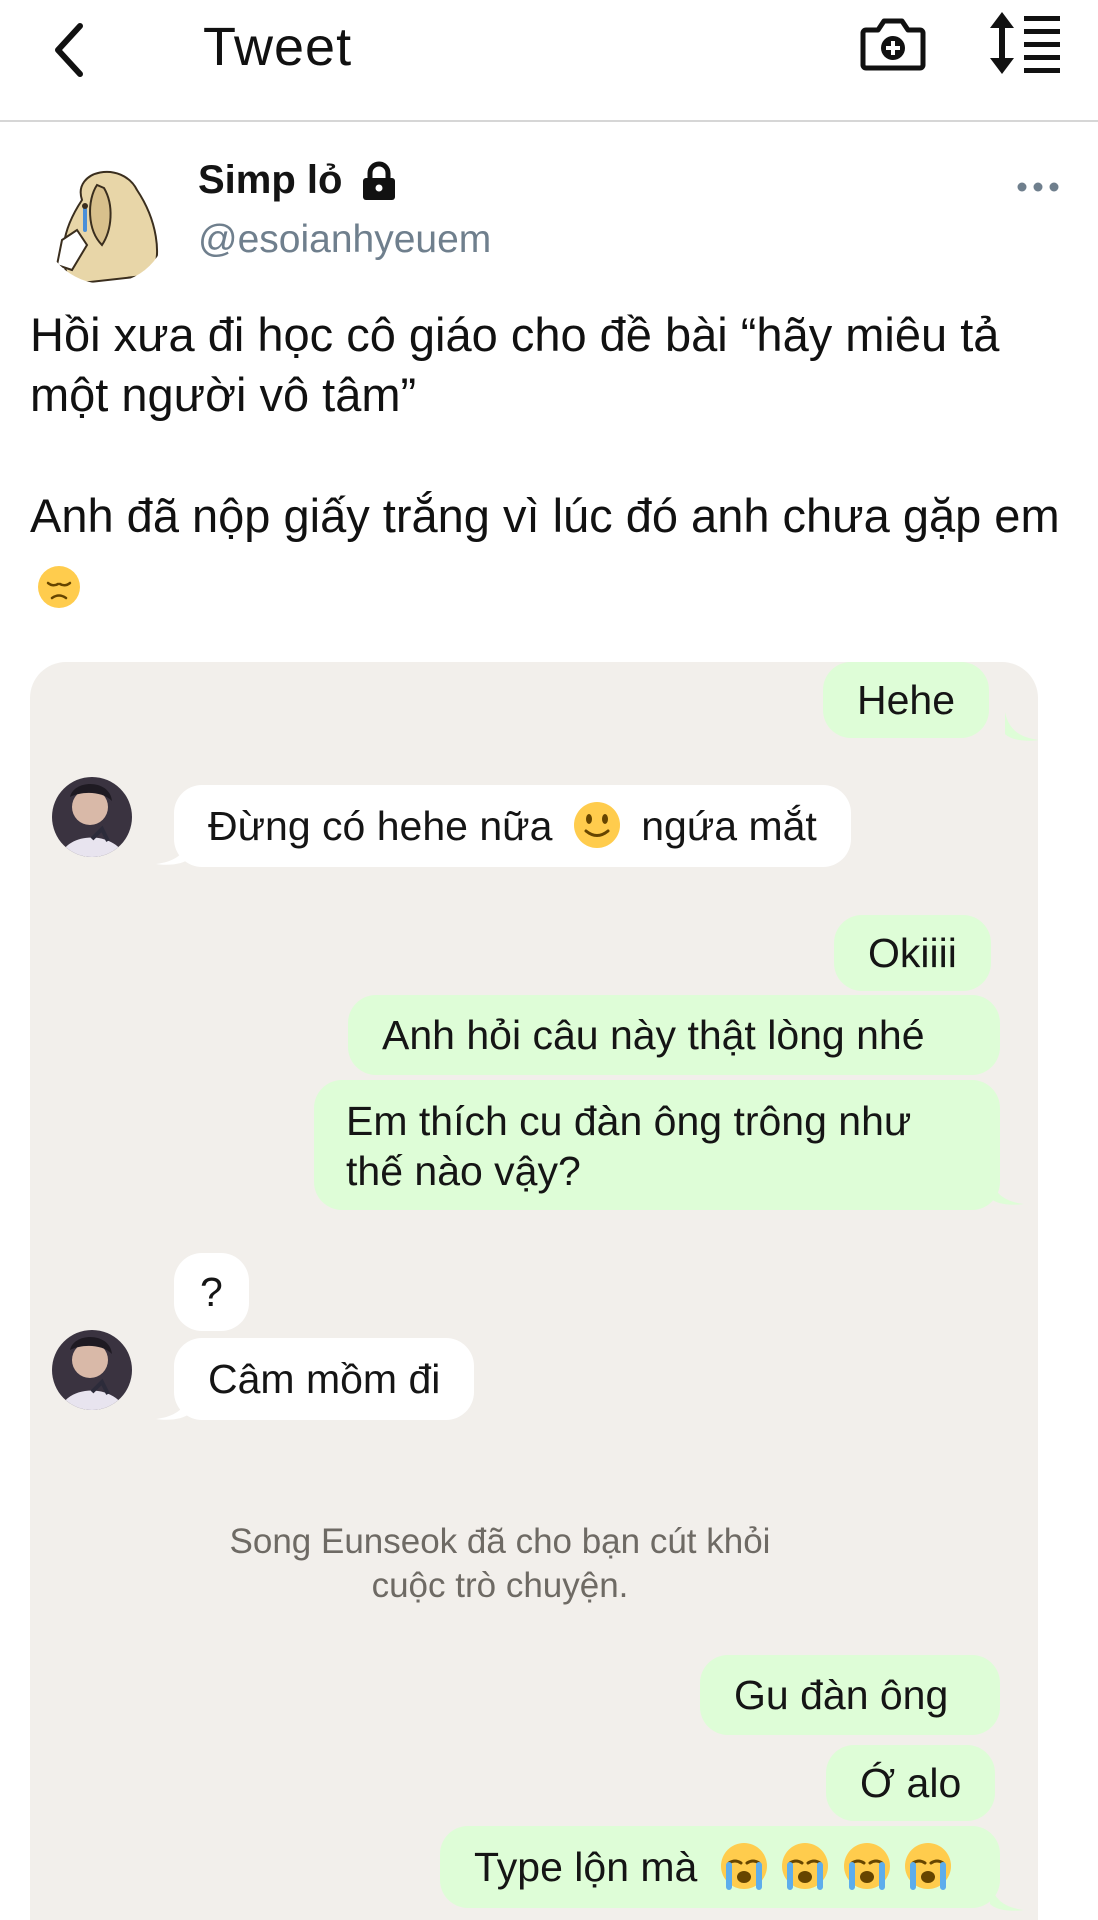 The image size is (1098, 1920). I want to click on message-bubble-outgoing: Type lộn mà, so click(720, 1867).